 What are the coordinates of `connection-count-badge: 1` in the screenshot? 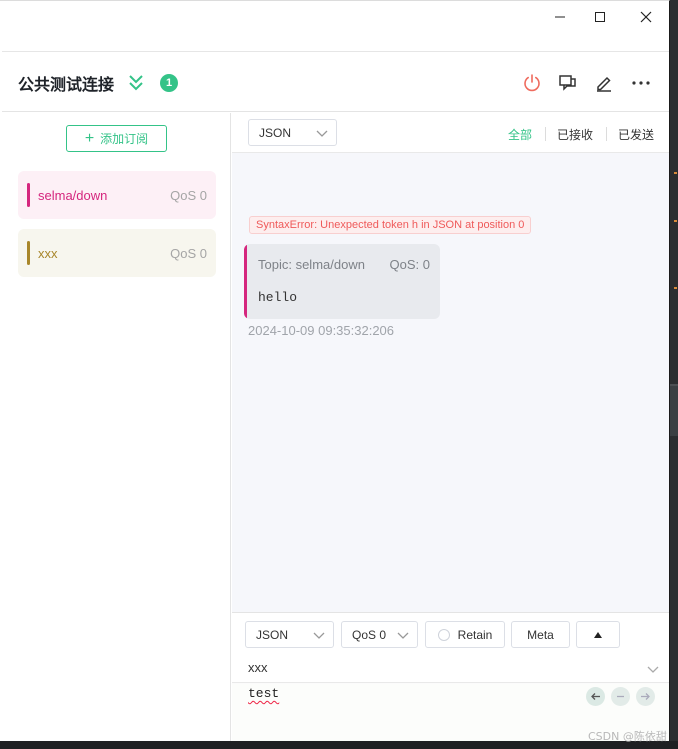 It's located at (169, 83).